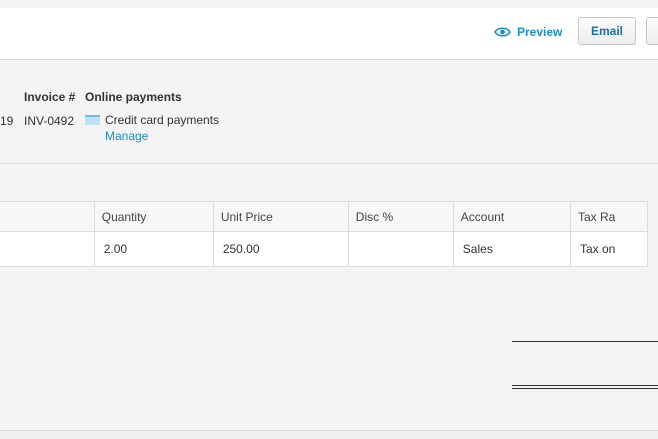 The image size is (658, 439). Describe the element at coordinates (585, 341) in the screenshot. I see `subtotal-rule` at that location.